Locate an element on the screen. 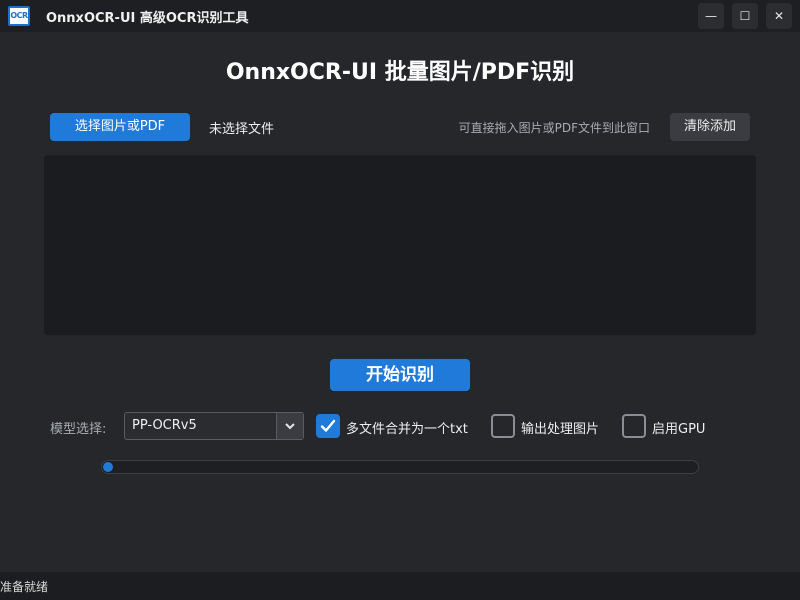 This screenshot has width=800, height=600. checkmark-icon is located at coordinates (328, 425).